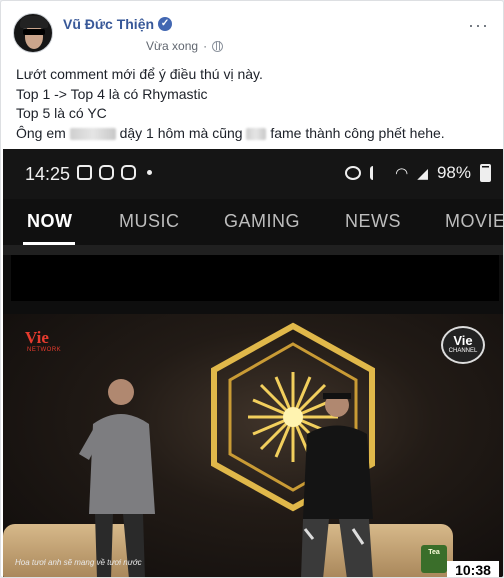 The image size is (504, 578). What do you see at coordinates (44, 350) in the screenshot?
I see `vie-network-logo-sub: NETWORK` at bounding box center [44, 350].